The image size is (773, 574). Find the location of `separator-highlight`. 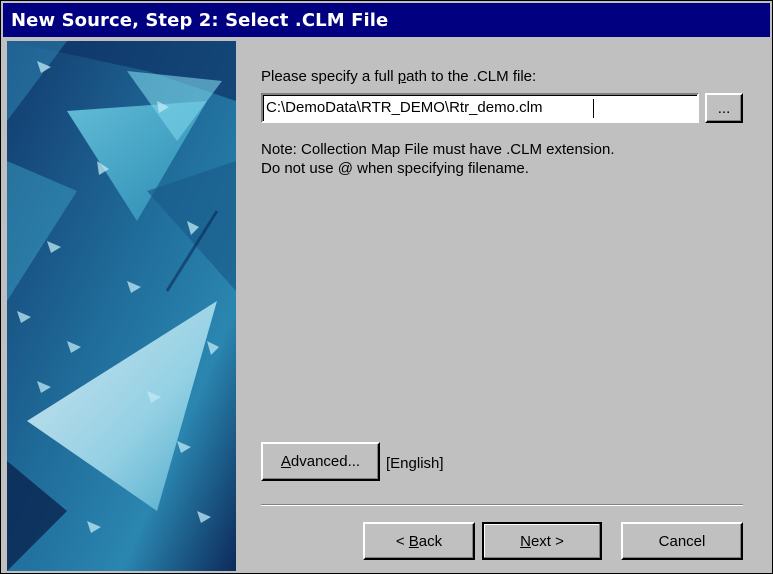

separator-highlight is located at coordinates (502, 505).